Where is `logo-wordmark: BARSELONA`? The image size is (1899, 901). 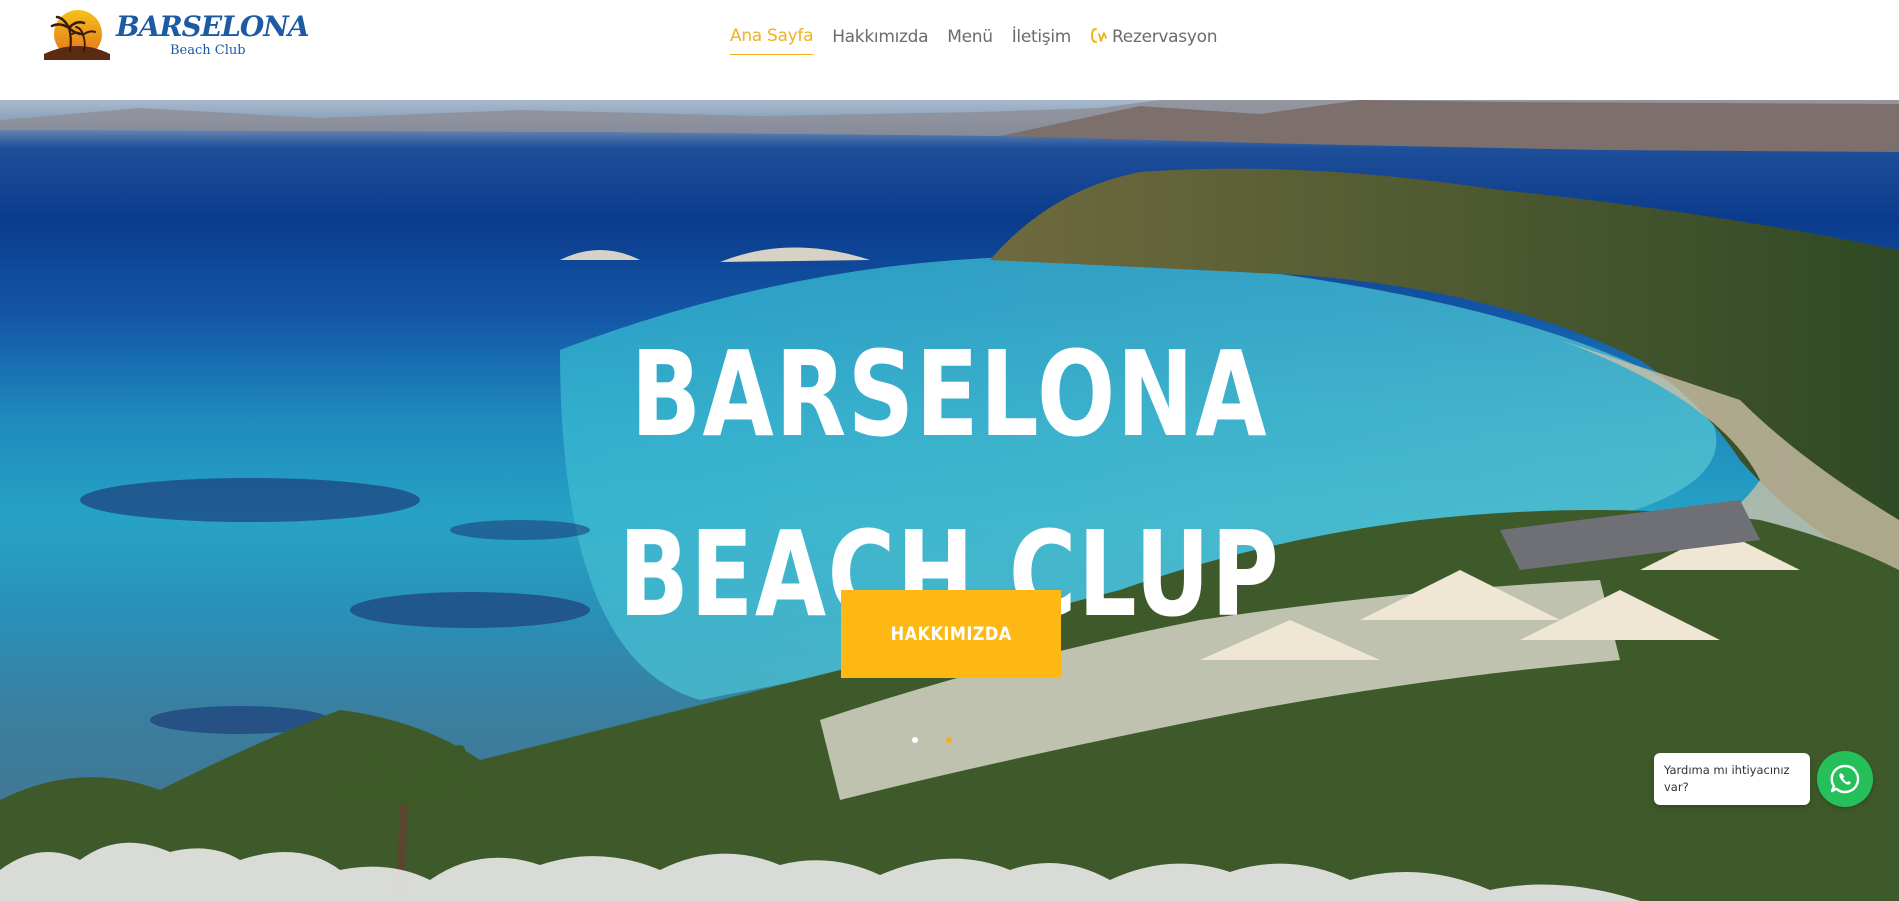
logo-wordmark: BARSELONA is located at coordinates (213, 26).